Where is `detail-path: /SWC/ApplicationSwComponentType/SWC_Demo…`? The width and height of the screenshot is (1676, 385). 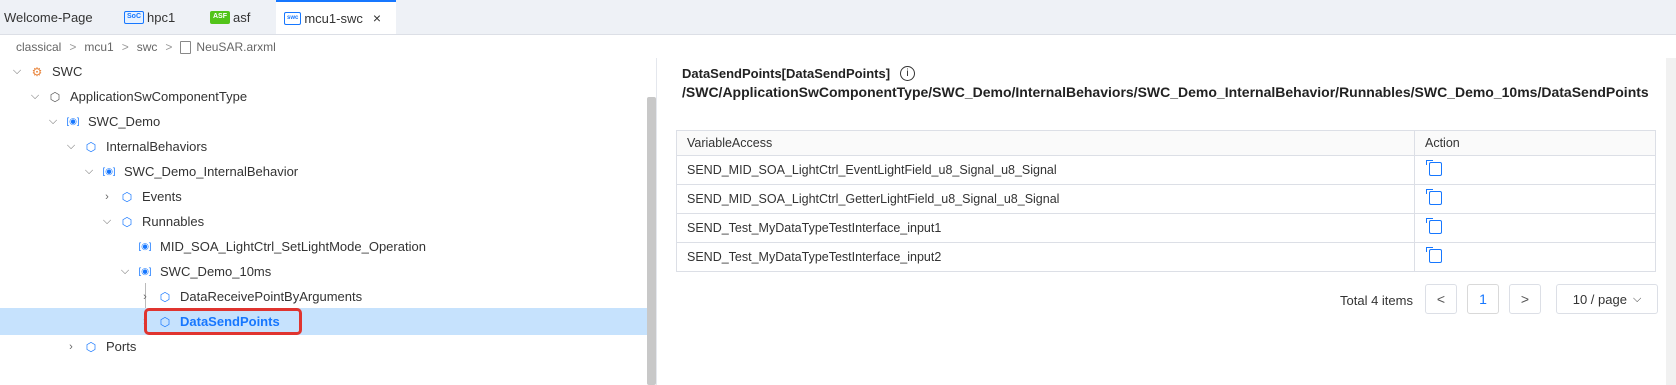
detail-path: /SWC/ApplicationSwComponentType/SWC_Demo… is located at coordinates (1165, 92).